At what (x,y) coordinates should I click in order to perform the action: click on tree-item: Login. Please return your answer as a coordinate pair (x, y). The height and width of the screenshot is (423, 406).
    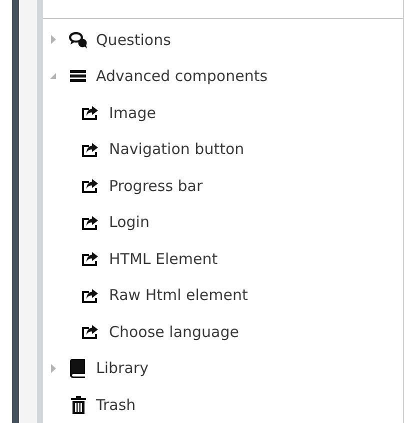
    Looking at the image, I should click on (129, 222).